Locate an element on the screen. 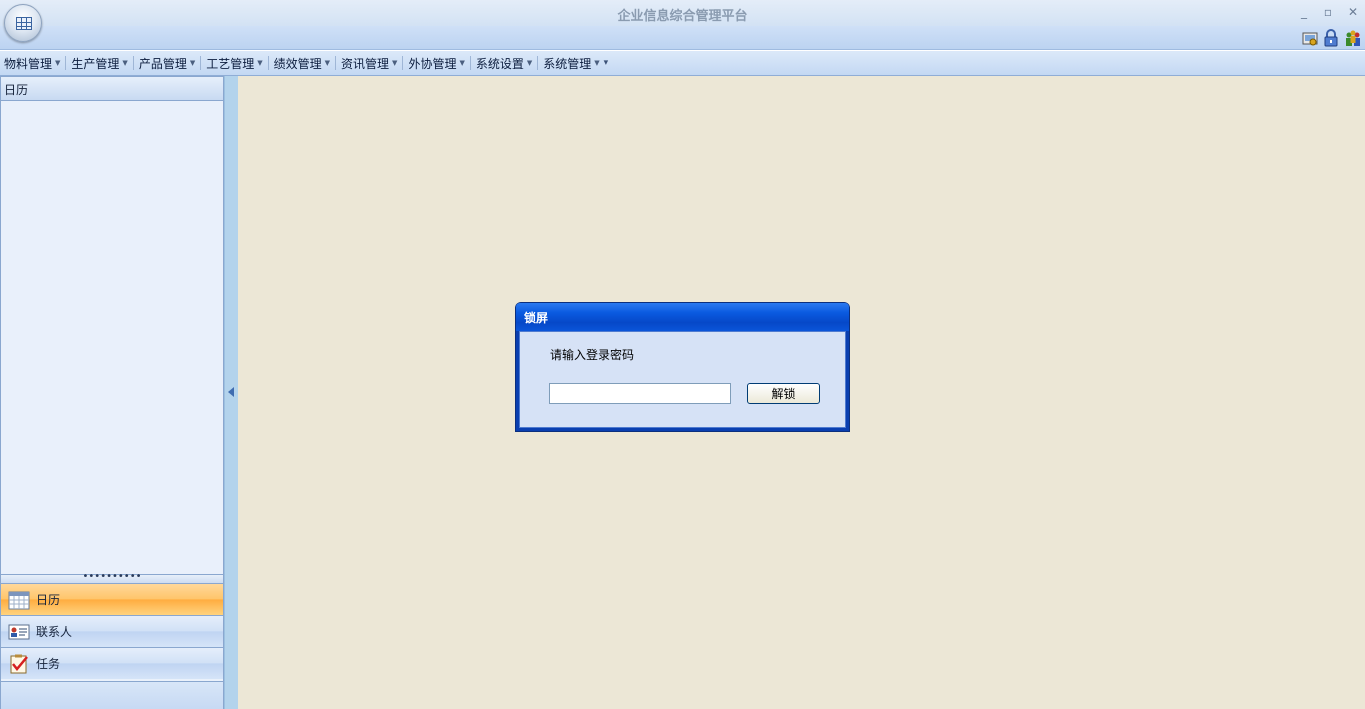 This screenshot has width=1365, height=709. lock-icon is located at coordinates (1331, 38).